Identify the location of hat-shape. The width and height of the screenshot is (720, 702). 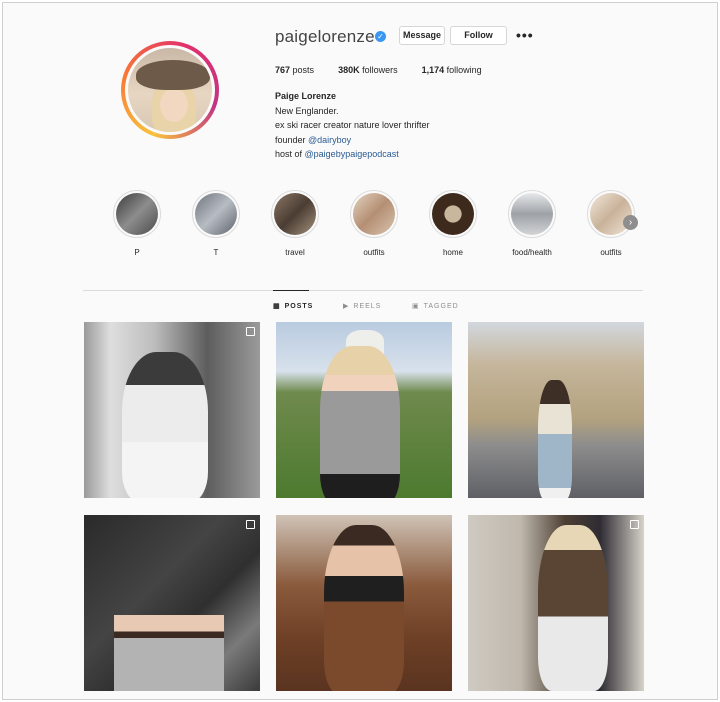
(173, 75).